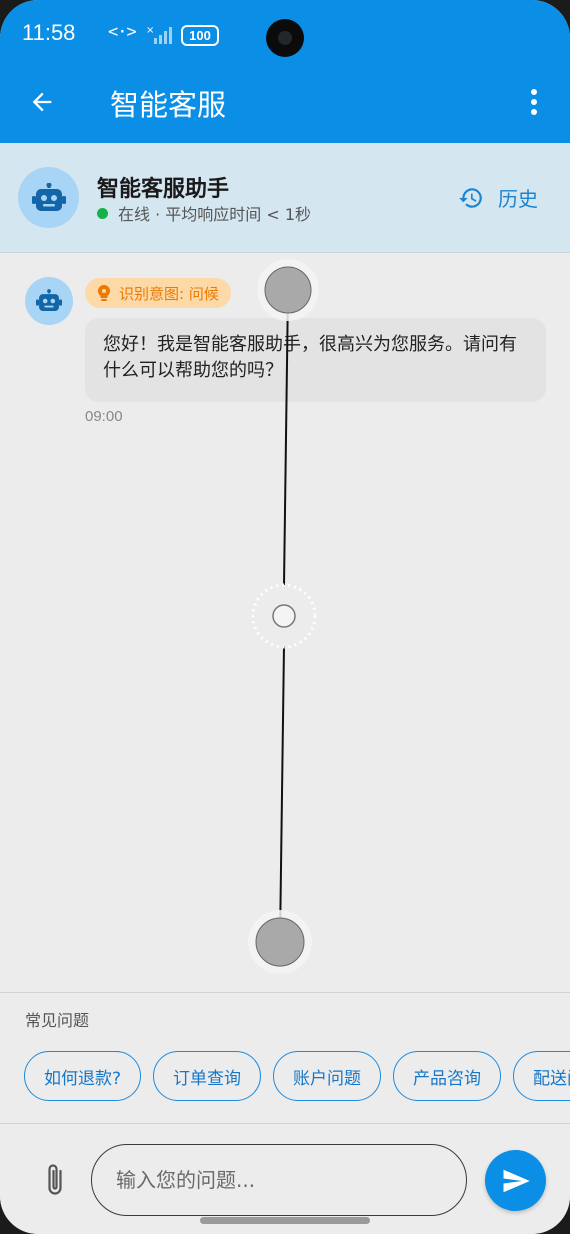  I want to click on bot-avatar, so click(49, 301).